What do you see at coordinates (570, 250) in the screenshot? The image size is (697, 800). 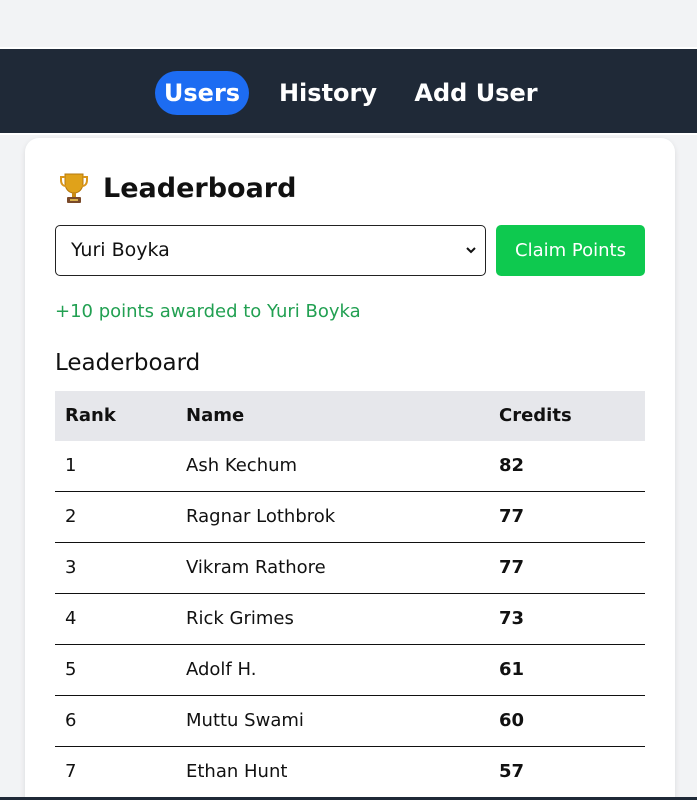 I see `claim-points-button: Claim Points` at bounding box center [570, 250].